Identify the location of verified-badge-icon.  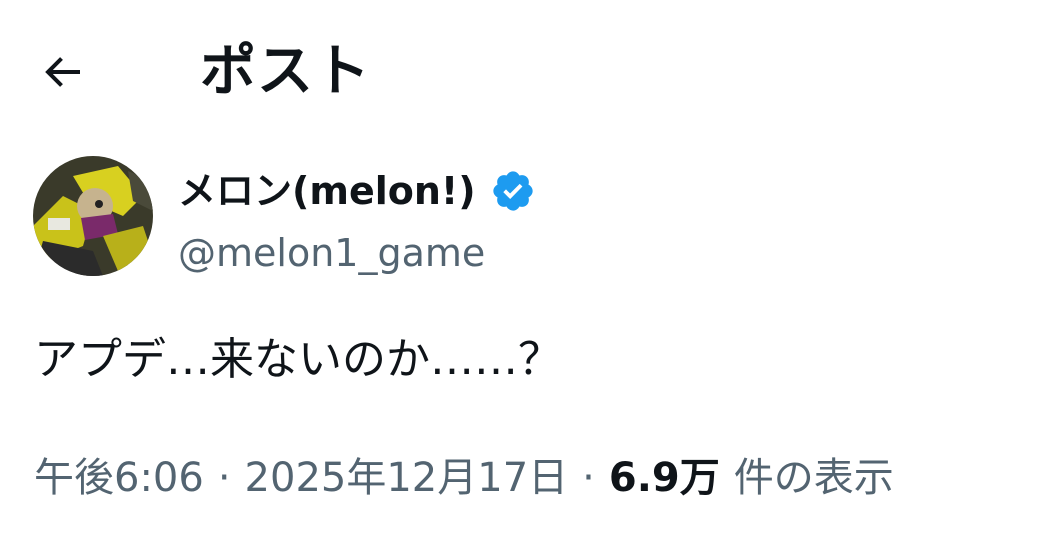
(513, 191).